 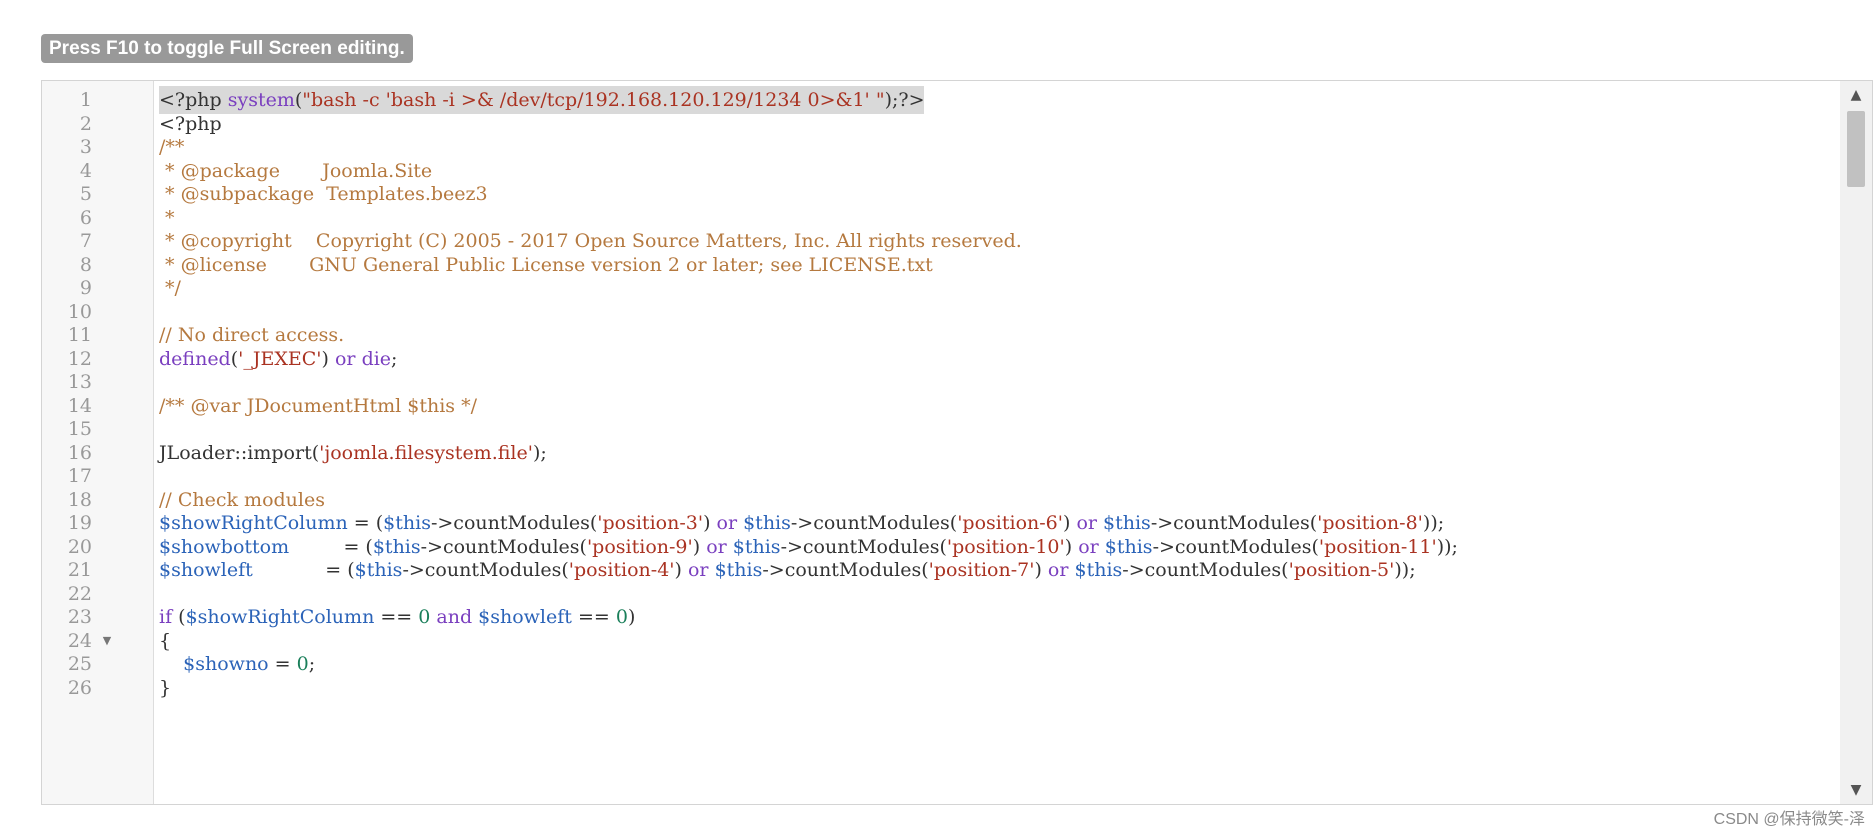 What do you see at coordinates (650, 523) in the screenshot?
I see `code-token: 'position-3'` at bounding box center [650, 523].